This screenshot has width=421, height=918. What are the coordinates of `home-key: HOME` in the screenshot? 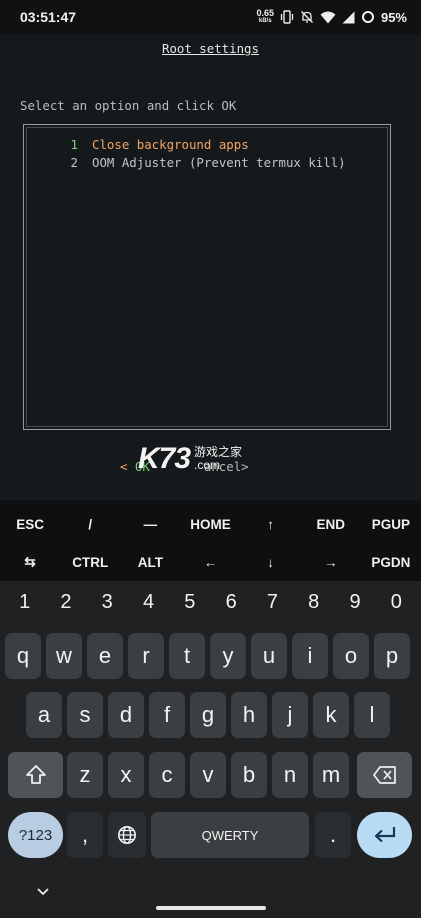 It's located at (210, 524).